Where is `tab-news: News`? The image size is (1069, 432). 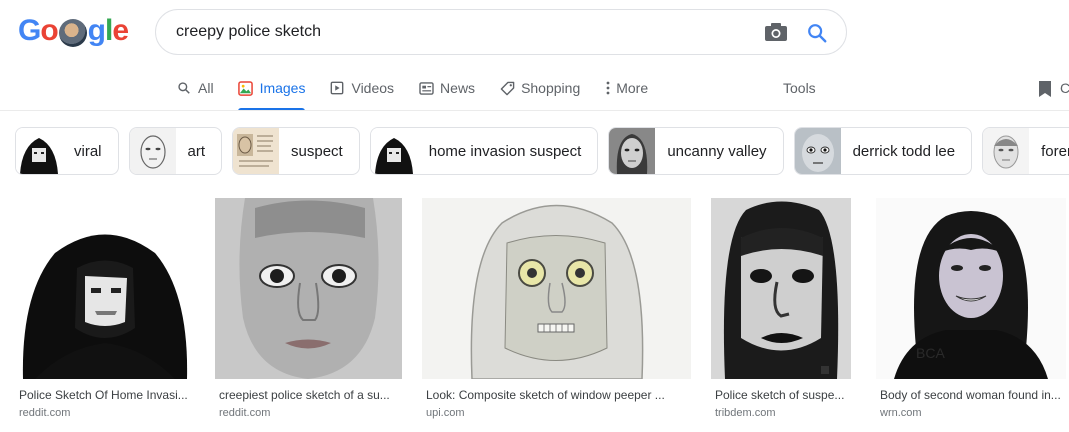
tab-news: News is located at coordinates (446, 88).